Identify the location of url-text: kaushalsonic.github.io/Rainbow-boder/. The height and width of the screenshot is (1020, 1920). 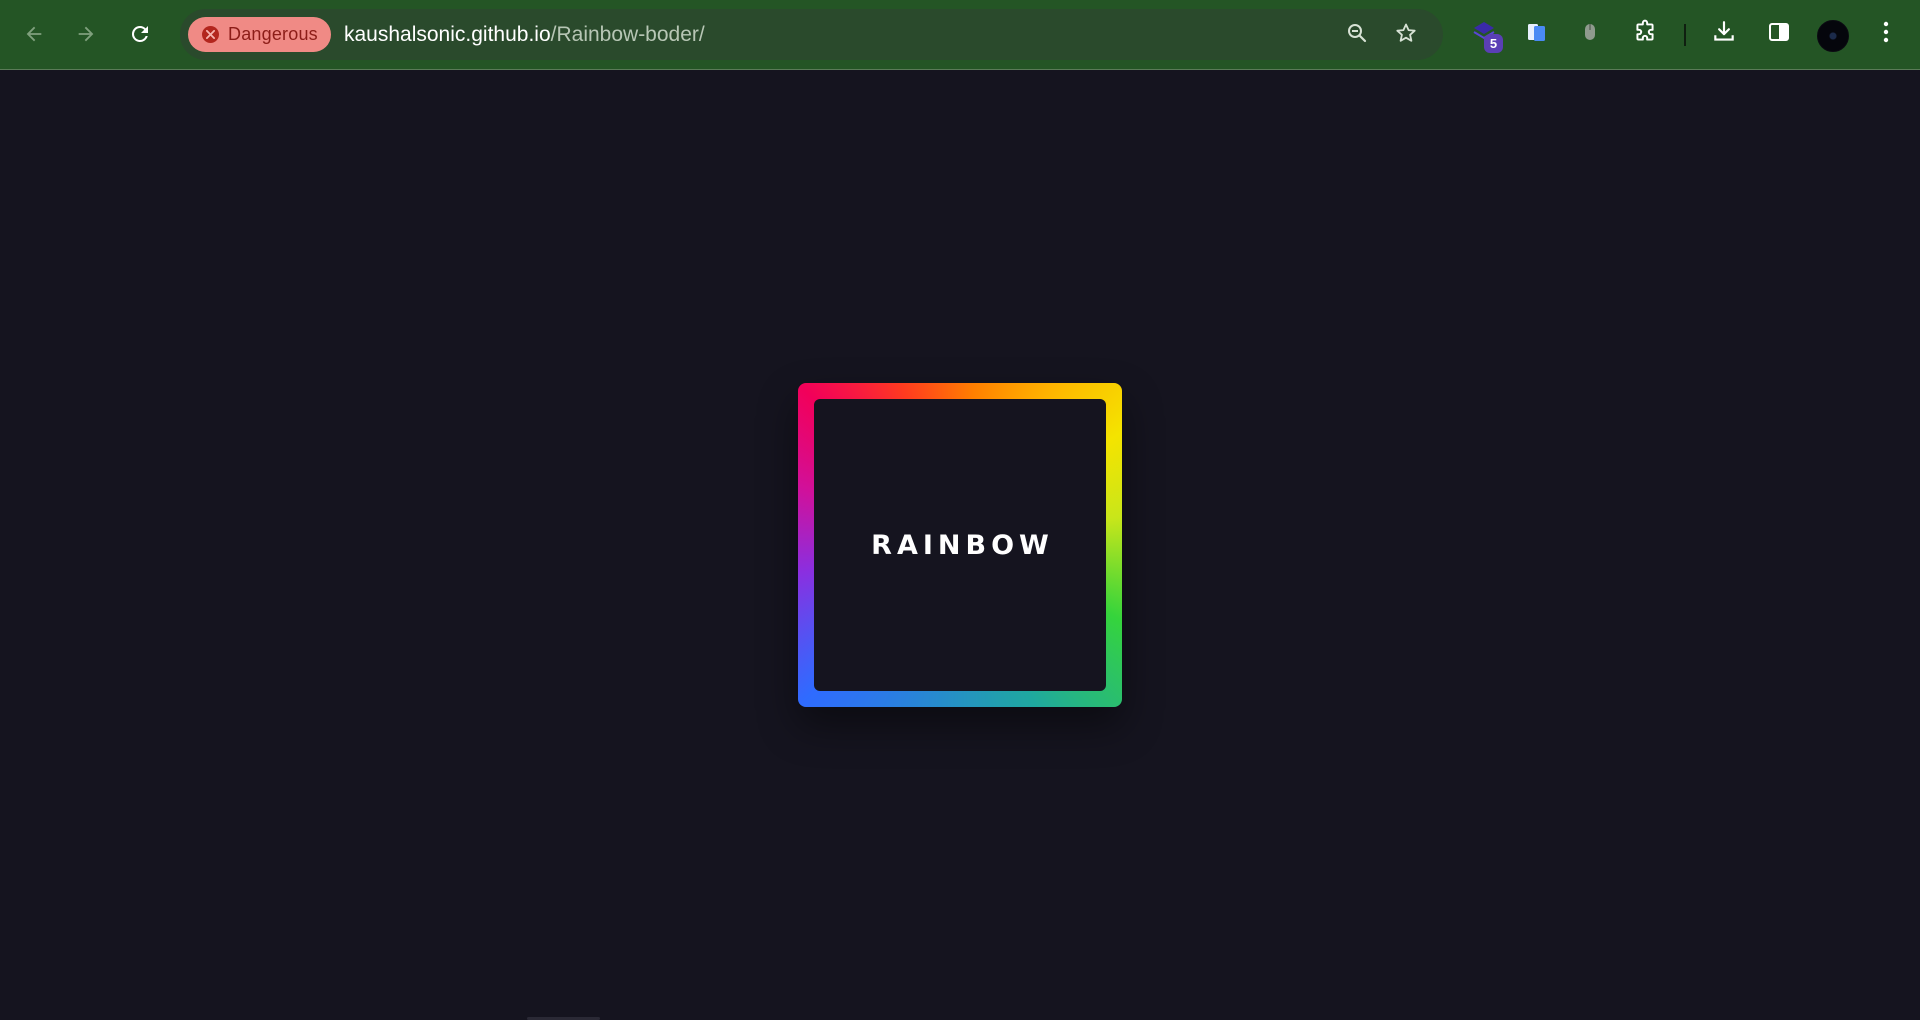
(524, 34).